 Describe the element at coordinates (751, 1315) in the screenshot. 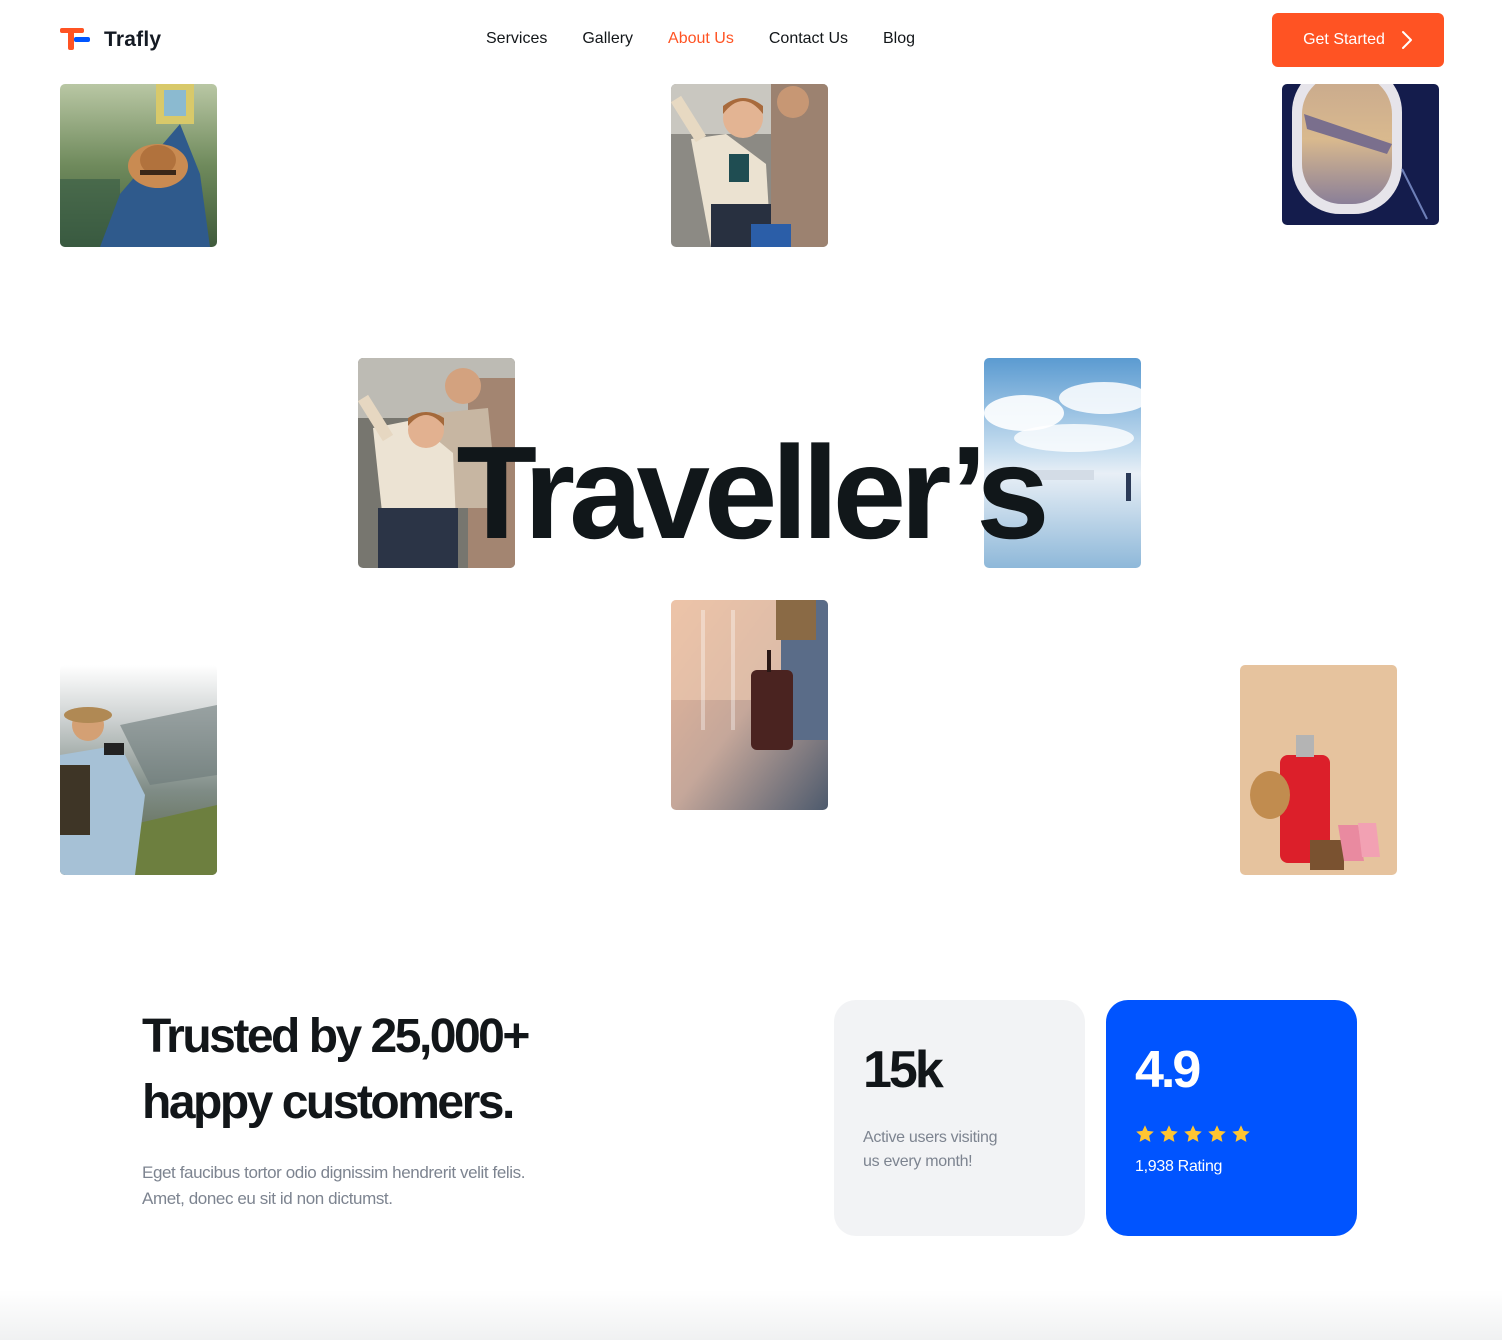

I see `next-section-edge` at that location.